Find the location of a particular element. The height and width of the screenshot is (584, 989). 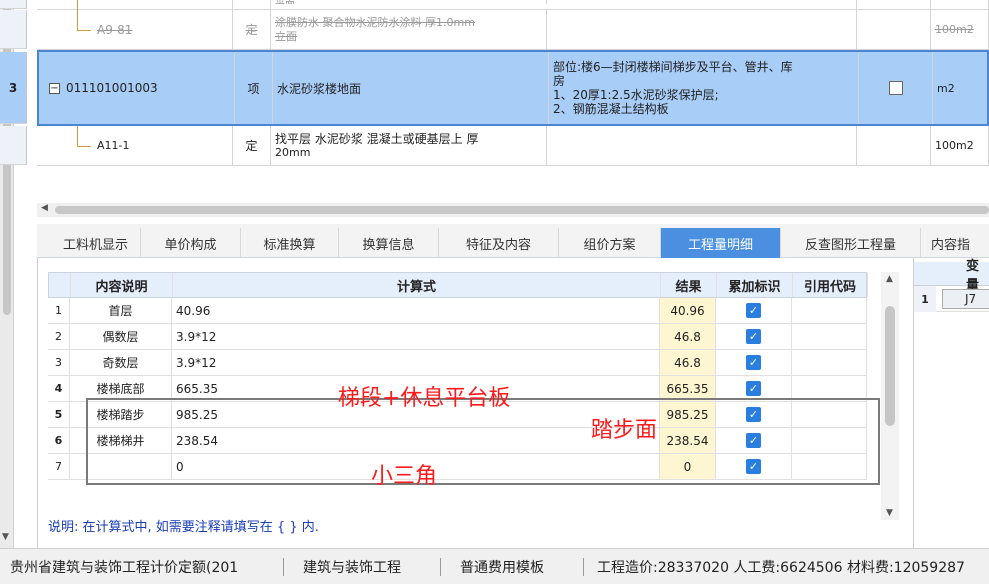

collapse-icon: − is located at coordinates (54, 88).